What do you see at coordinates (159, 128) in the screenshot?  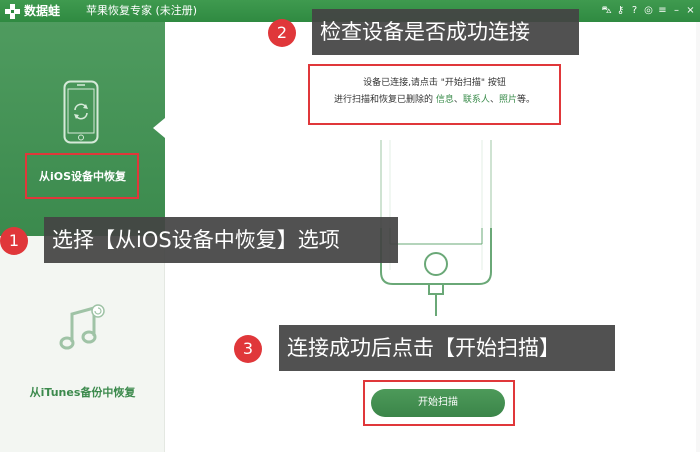 I see `active-pointer` at bounding box center [159, 128].